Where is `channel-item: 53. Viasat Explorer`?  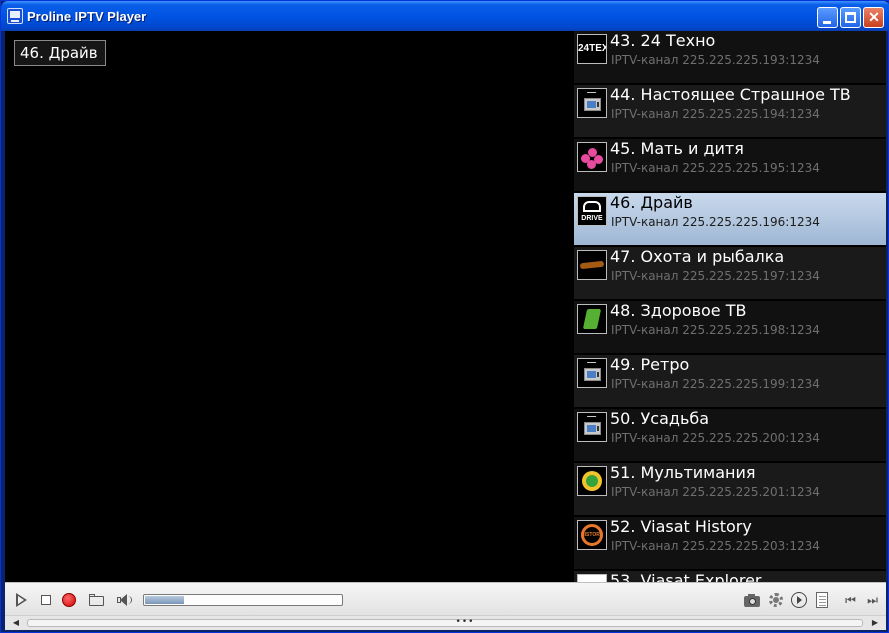
channel-item: 53. Viasat Explorer is located at coordinates (730, 576).